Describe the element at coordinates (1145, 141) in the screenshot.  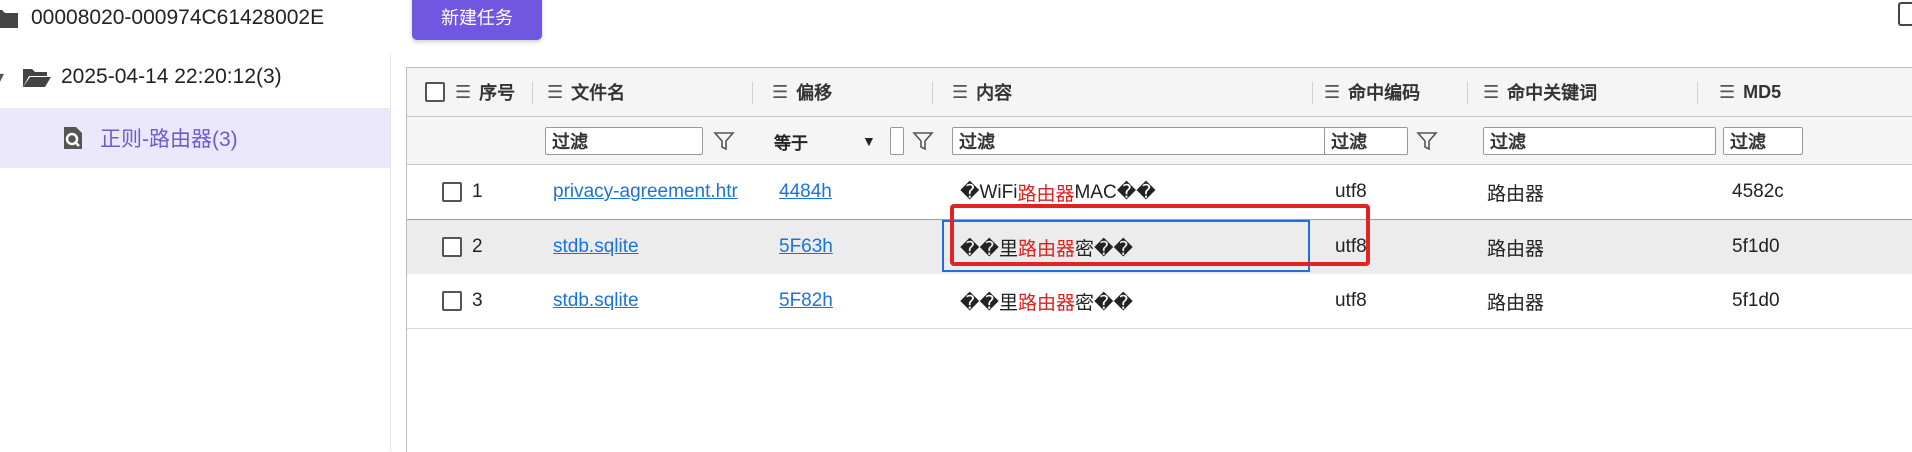
I see `content-filter-input: 过滤` at that location.